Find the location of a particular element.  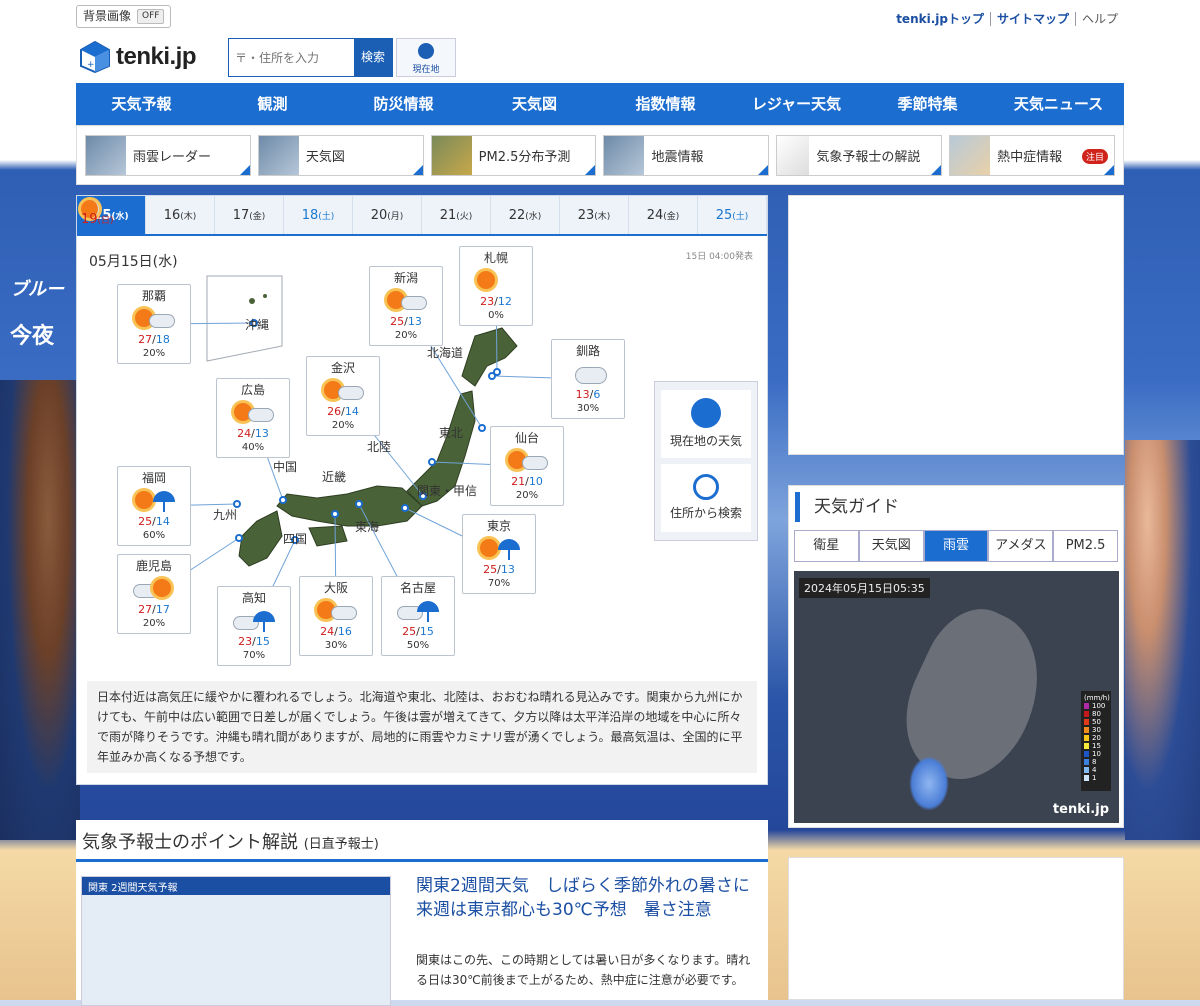

nav-season: 季節特集 is located at coordinates (927, 104).